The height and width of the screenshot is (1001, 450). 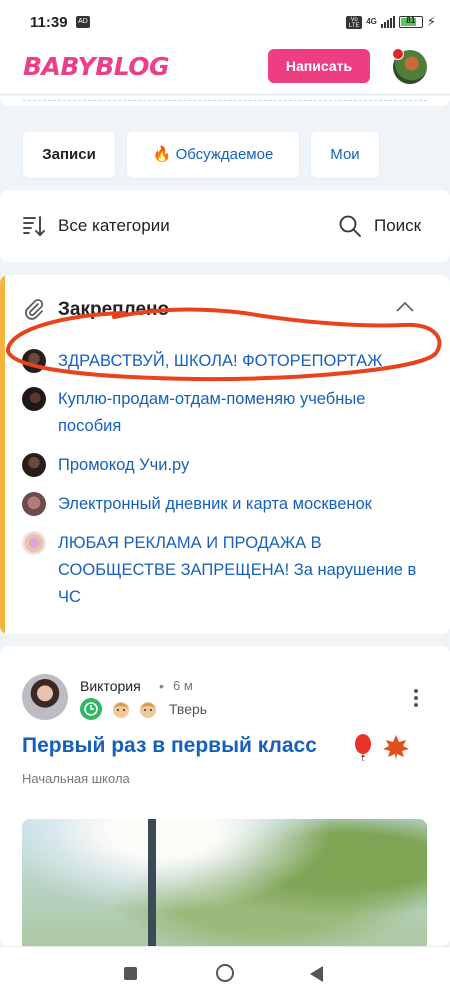 I want to click on balloon-maple-leaf-icon, so click(x=382, y=747).